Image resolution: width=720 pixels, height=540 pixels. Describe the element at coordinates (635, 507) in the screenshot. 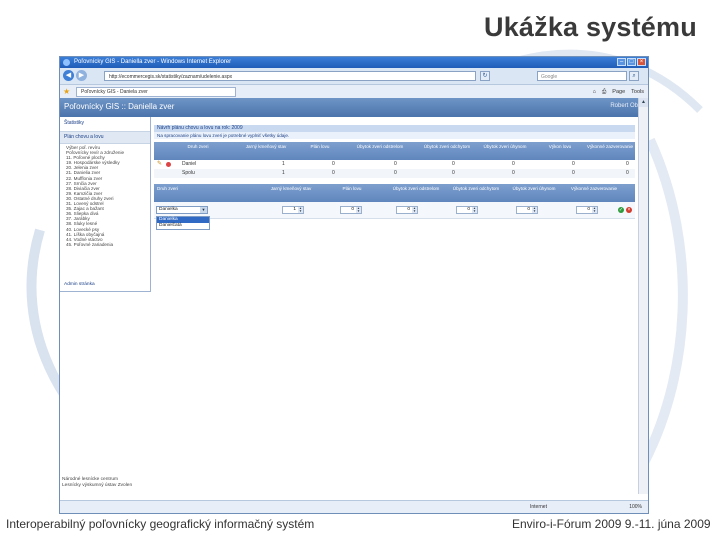

I see `zoom-level: 100%` at that location.